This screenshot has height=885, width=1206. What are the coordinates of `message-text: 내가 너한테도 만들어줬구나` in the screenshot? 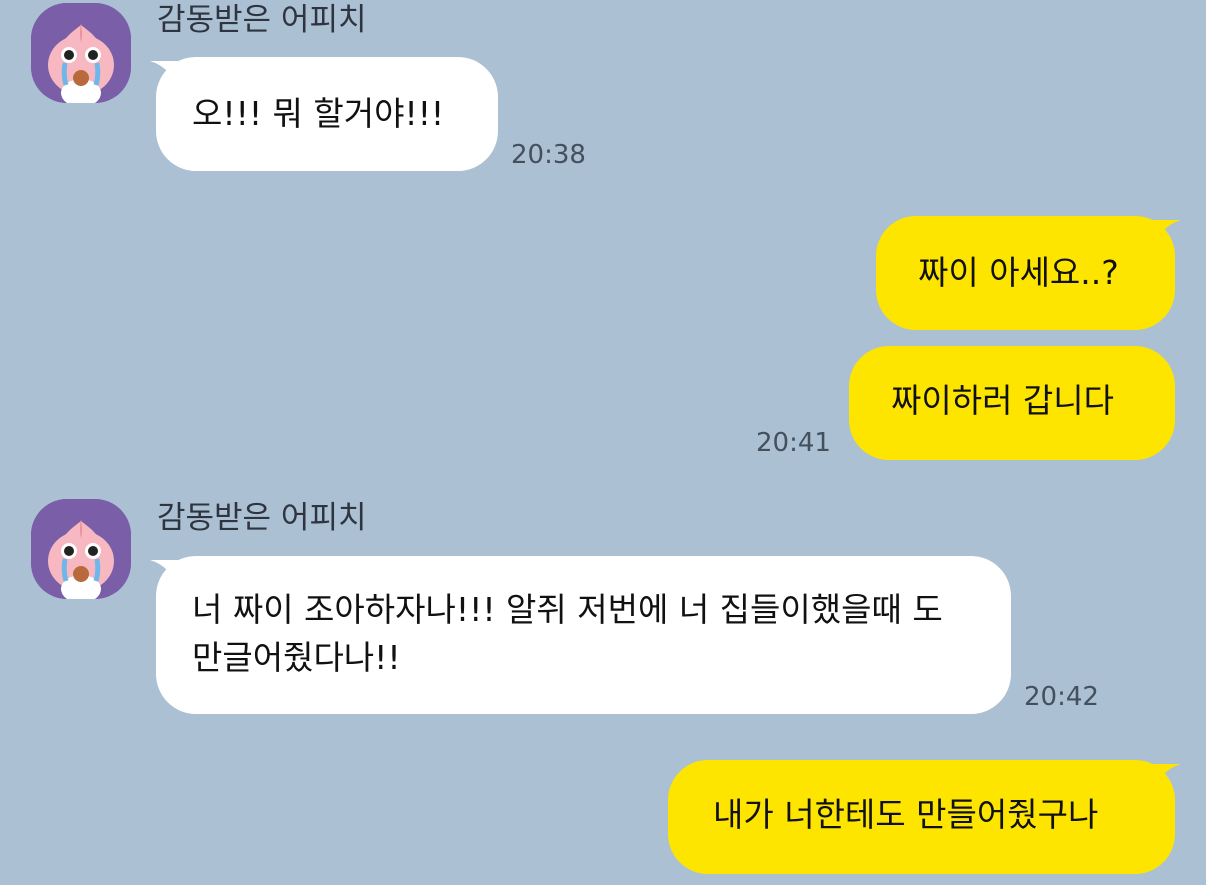 It's located at (906, 814).